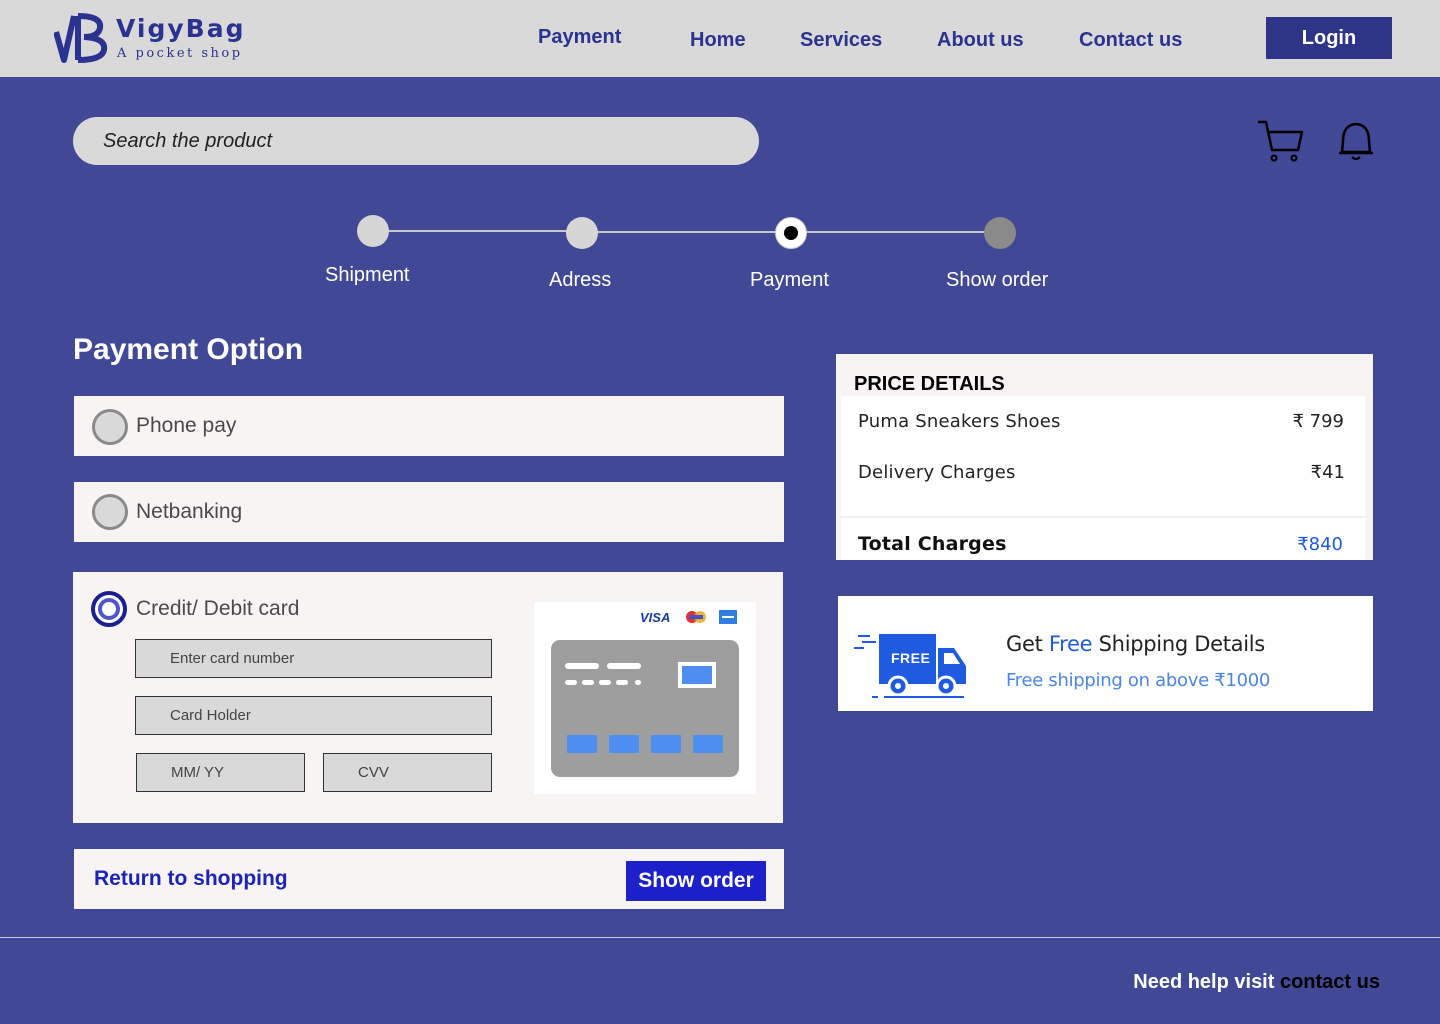 The width and height of the screenshot is (1440, 1024). What do you see at coordinates (789, 280) in the screenshot?
I see `step-label-payment: Payment` at bounding box center [789, 280].